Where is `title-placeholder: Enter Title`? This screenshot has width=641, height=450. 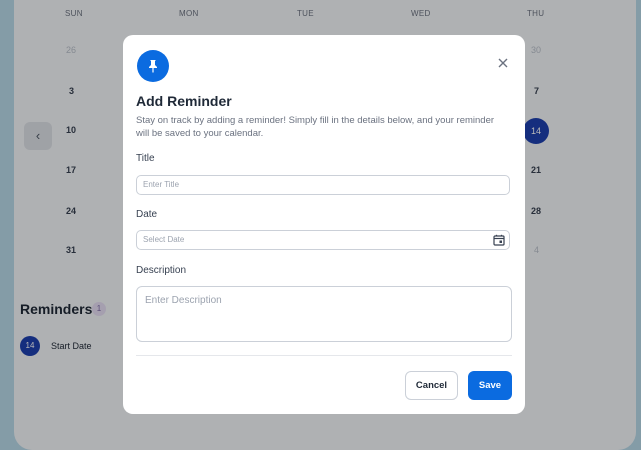
title-placeholder: Enter Title is located at coordinates (161, 184).